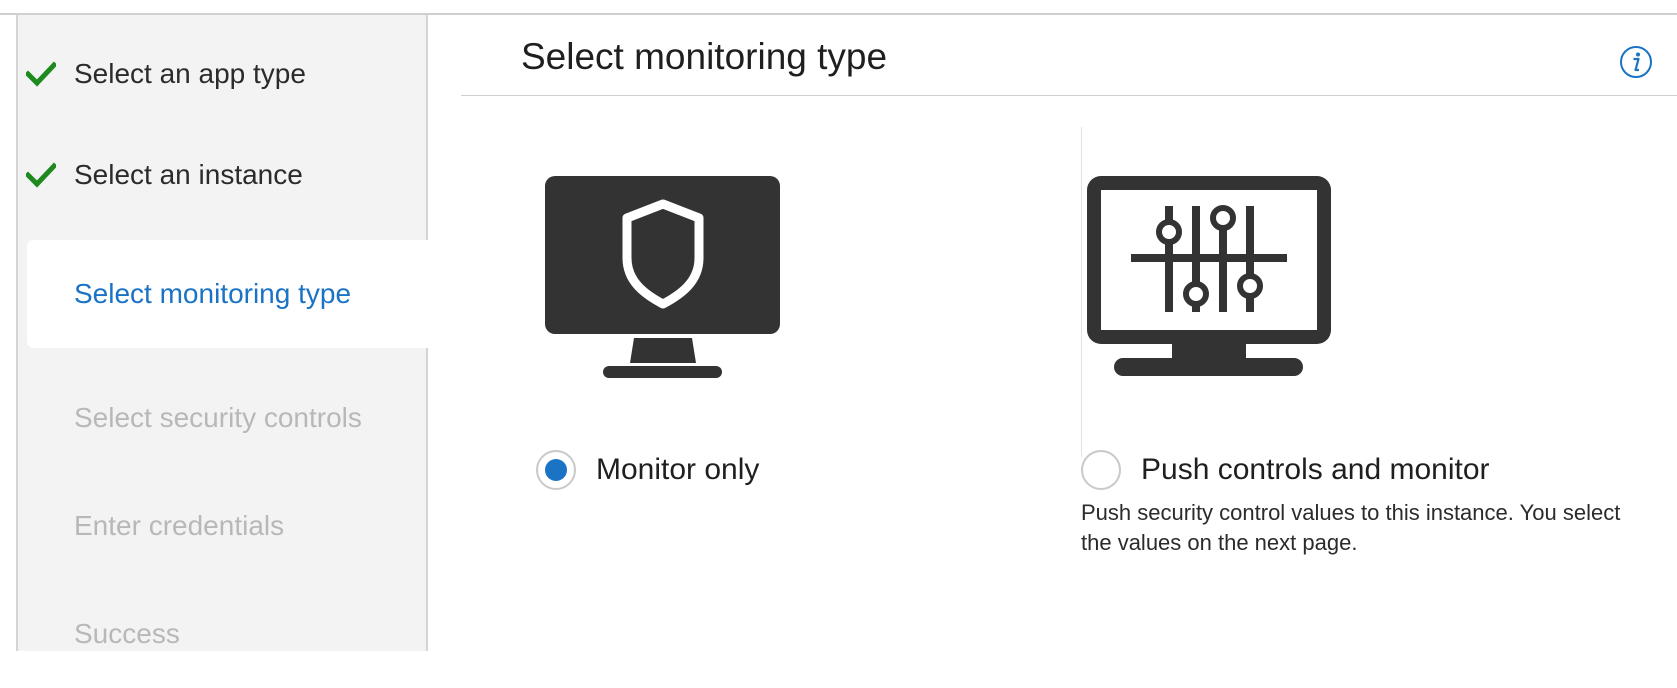 Image resolution: width=1677 pixels, height=688 pixels. I want to click on step-select-app-type: Select an app type, so click(224, 74).